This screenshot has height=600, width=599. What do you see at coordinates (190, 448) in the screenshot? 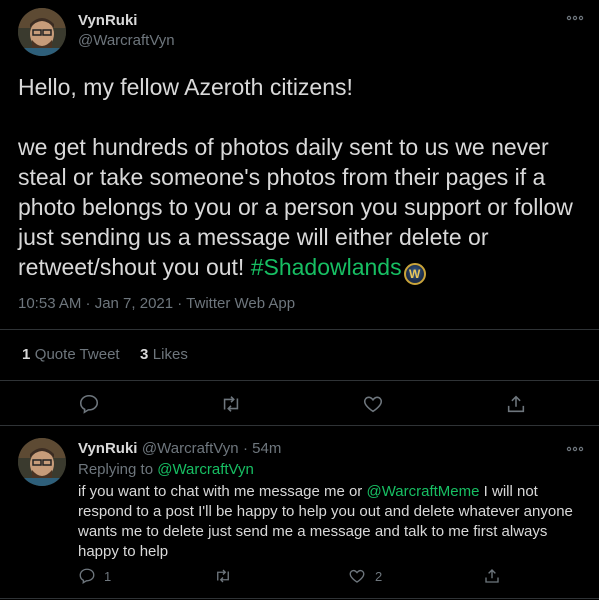
I see `reply-author-handle: @WarcraftVyn` at bounding box center [190, 448].